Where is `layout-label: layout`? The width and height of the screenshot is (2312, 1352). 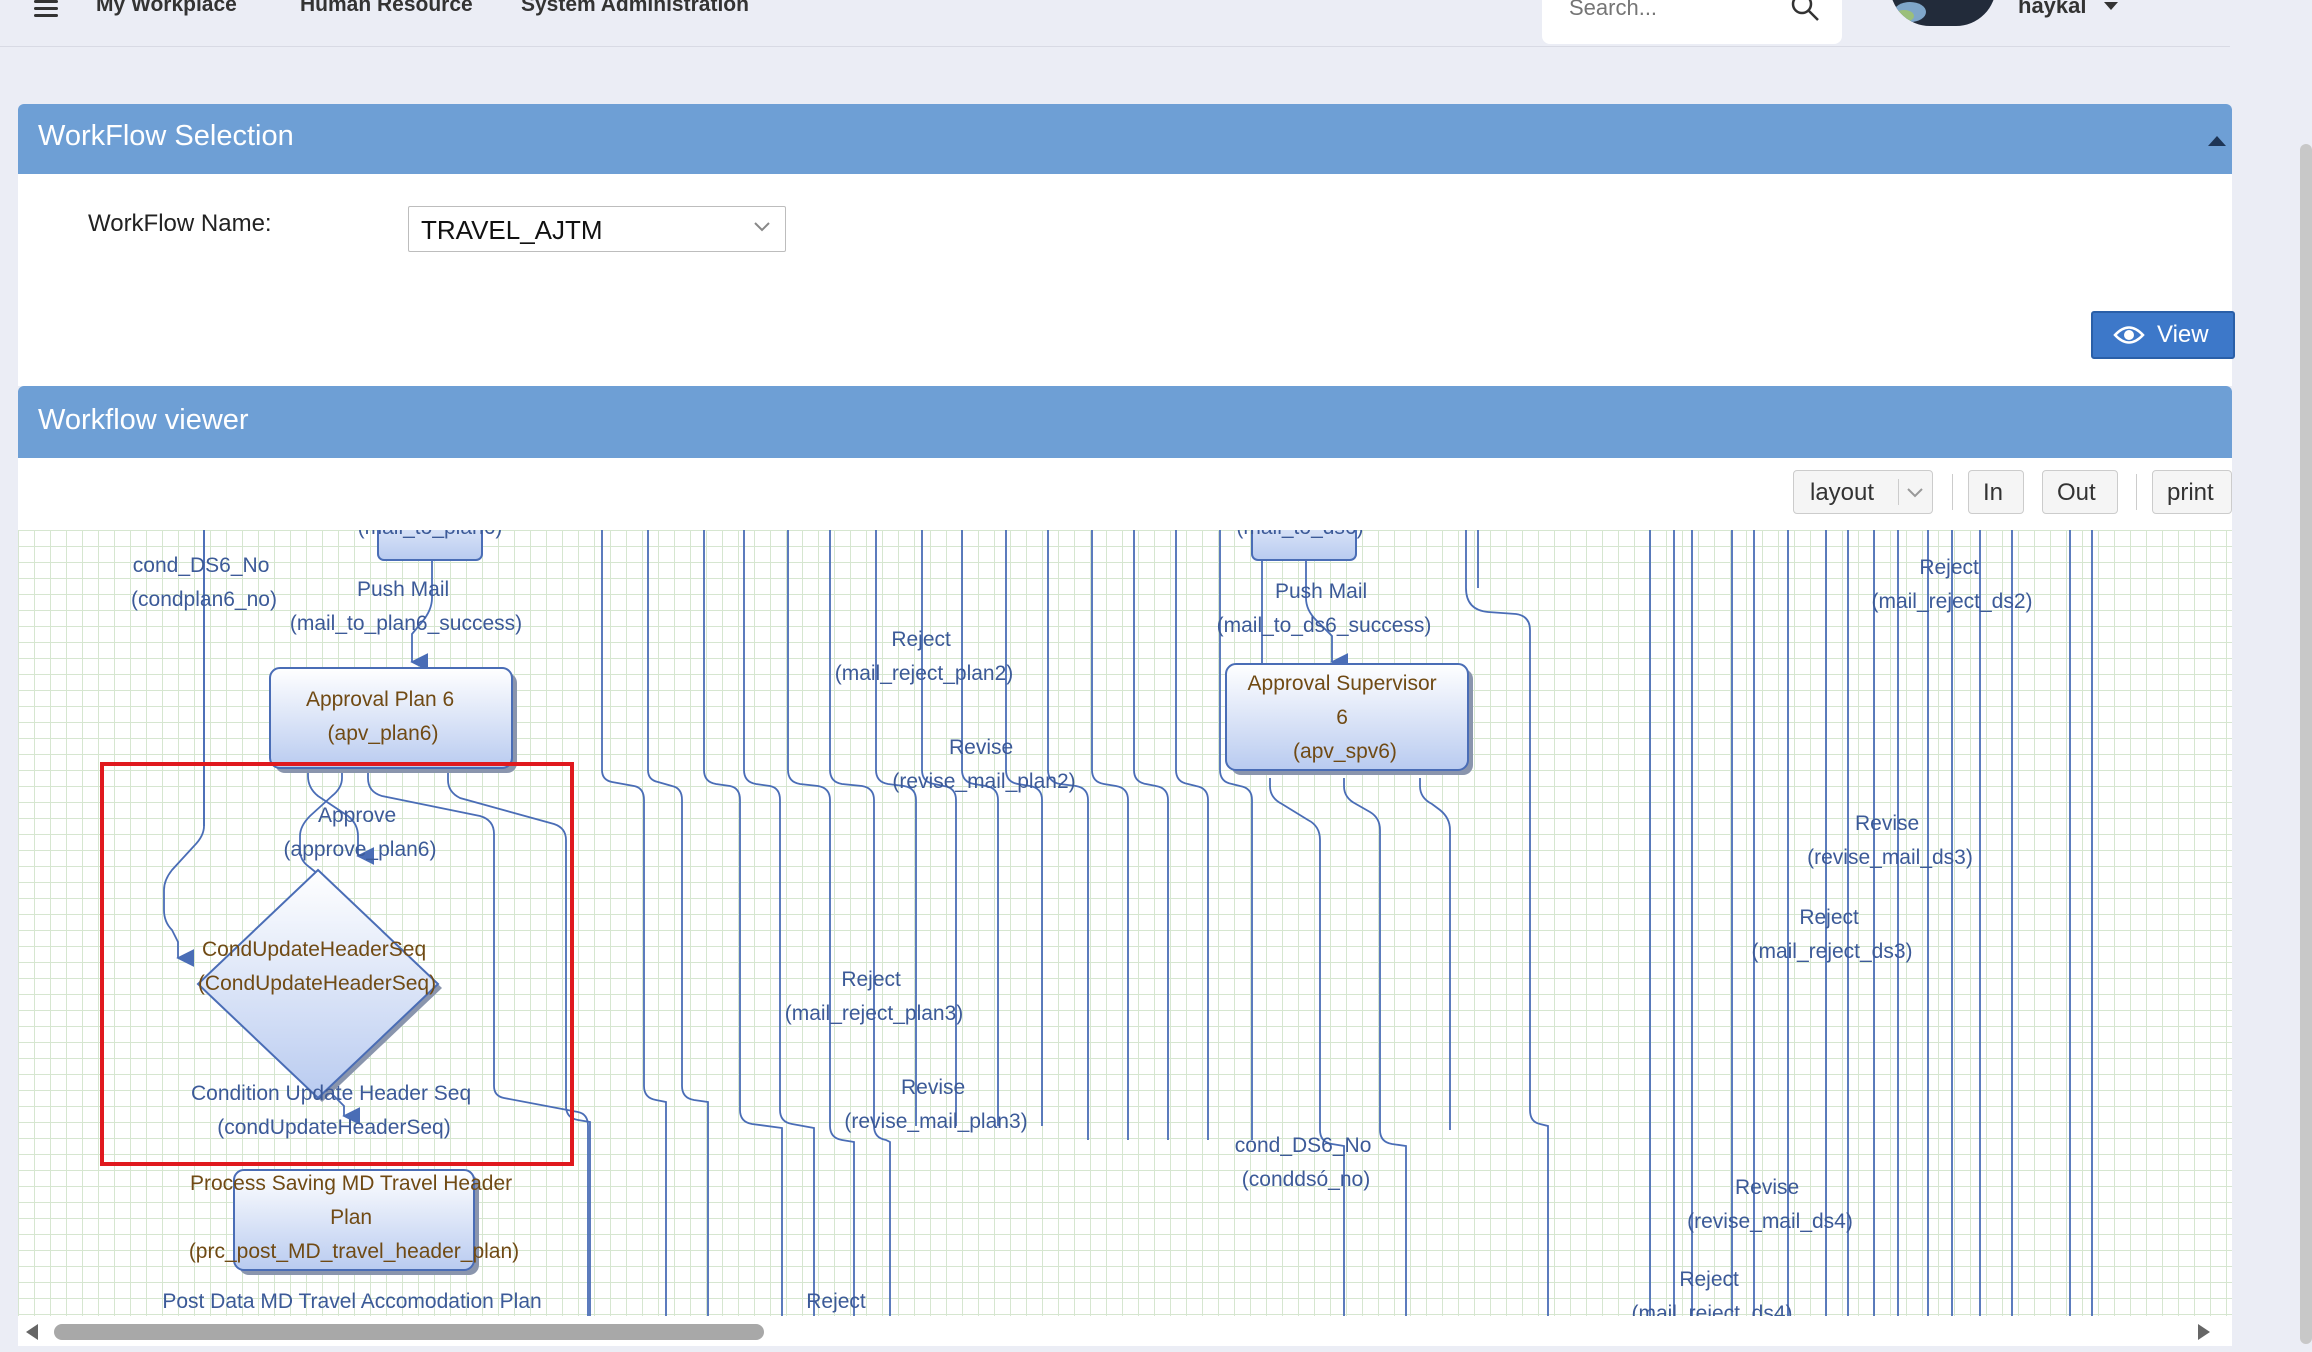 layout-label: layout is located at coordinates (1842, 492).